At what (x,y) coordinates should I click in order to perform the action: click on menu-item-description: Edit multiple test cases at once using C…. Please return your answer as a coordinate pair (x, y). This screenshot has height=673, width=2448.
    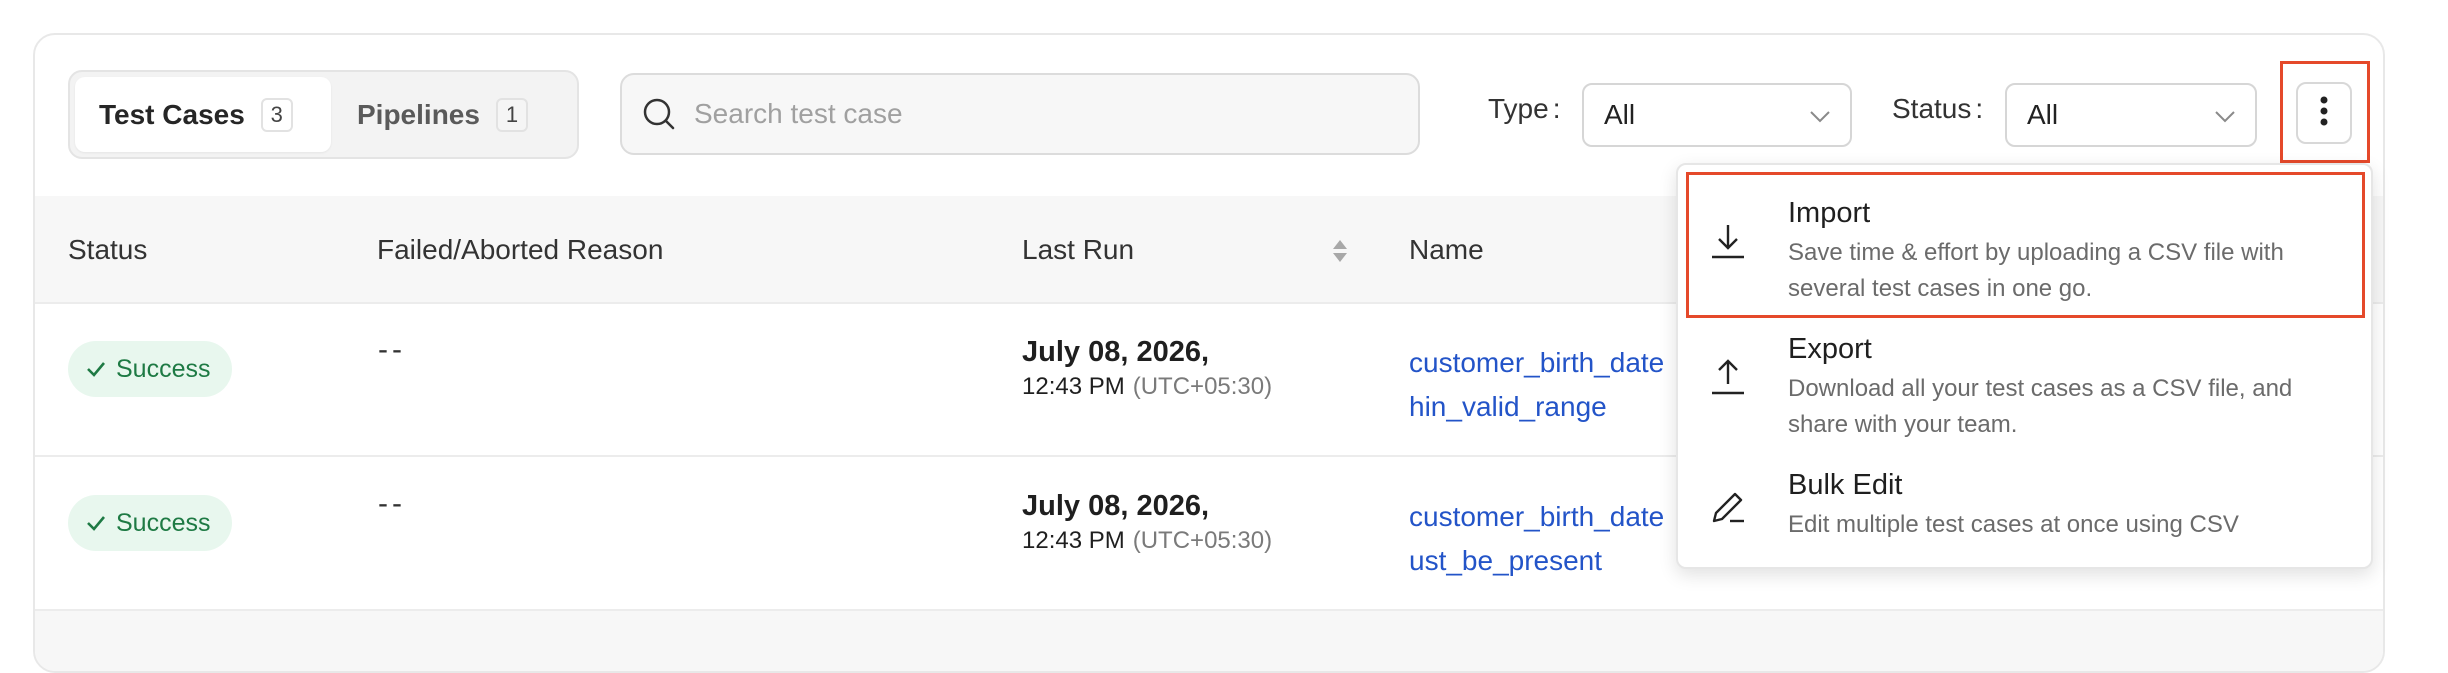
    Looking at the image, I should click on (2013, 524).